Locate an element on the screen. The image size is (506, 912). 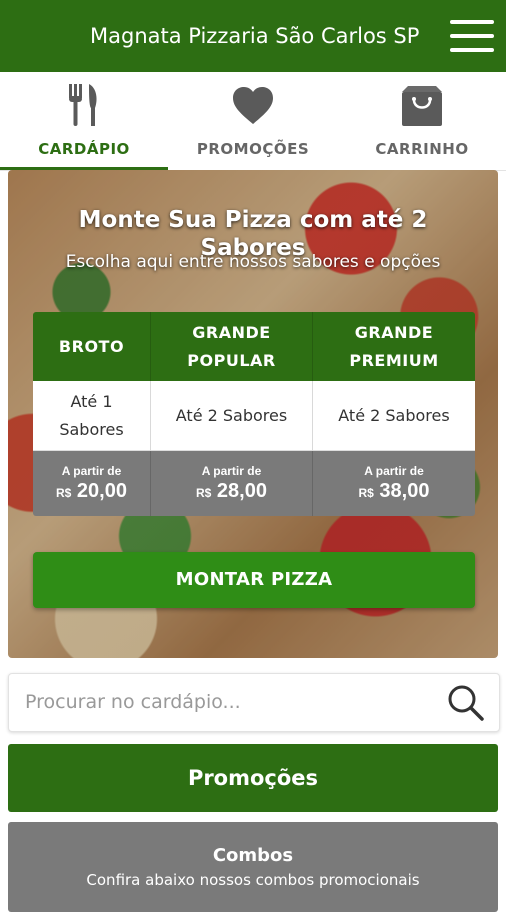
tab-label: PROMOÇÕES is located at coordinates (253, 149).